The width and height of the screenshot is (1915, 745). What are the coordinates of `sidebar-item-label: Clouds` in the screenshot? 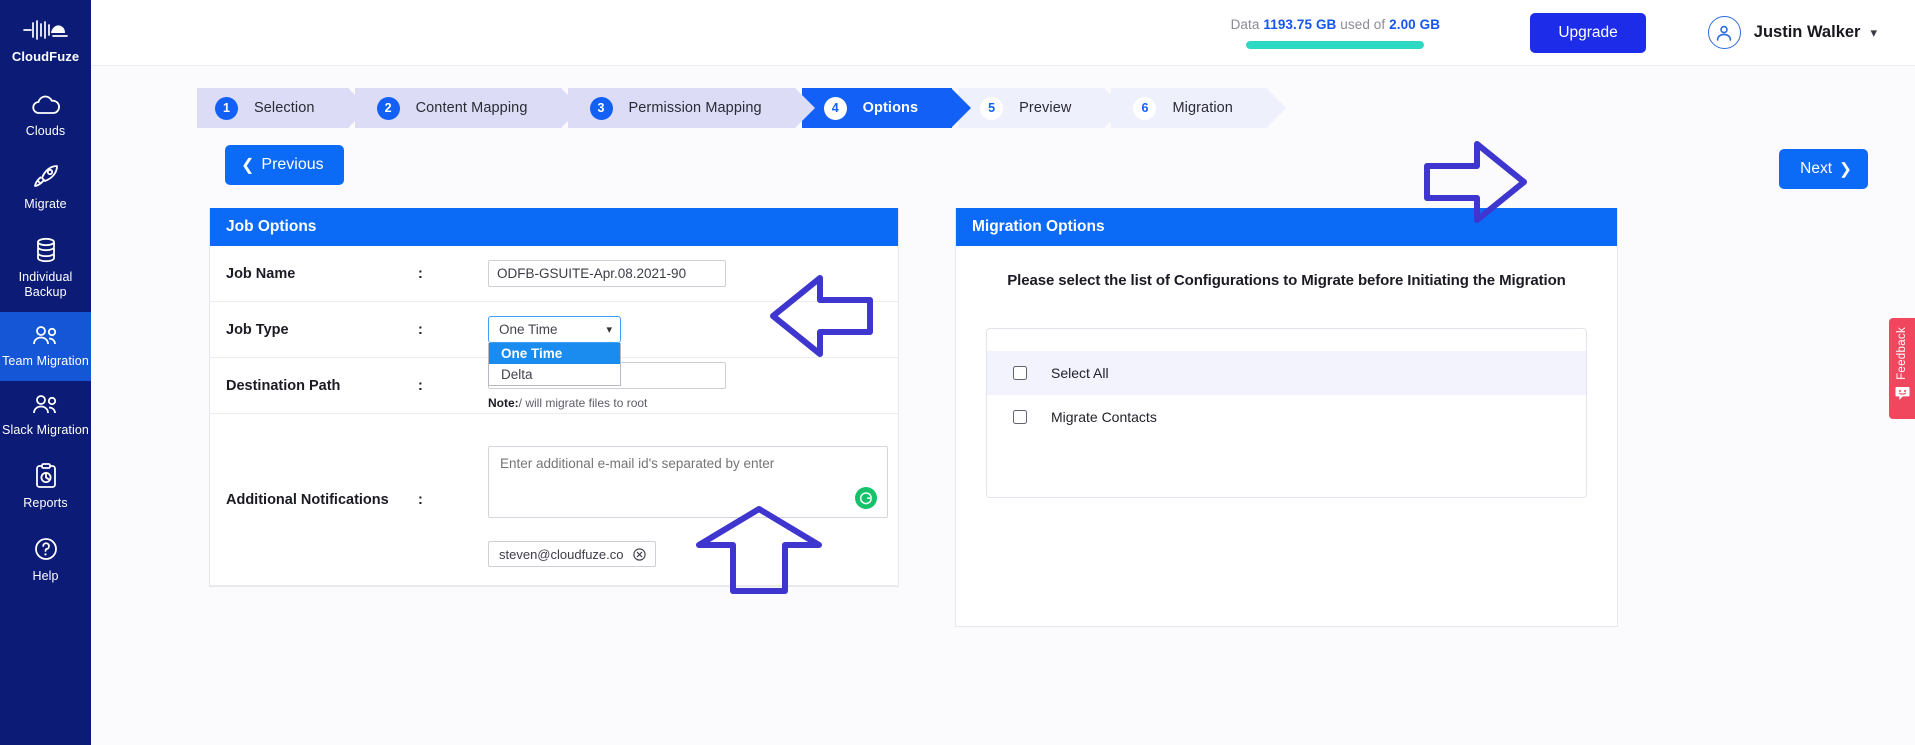 It's located at (45, 131).